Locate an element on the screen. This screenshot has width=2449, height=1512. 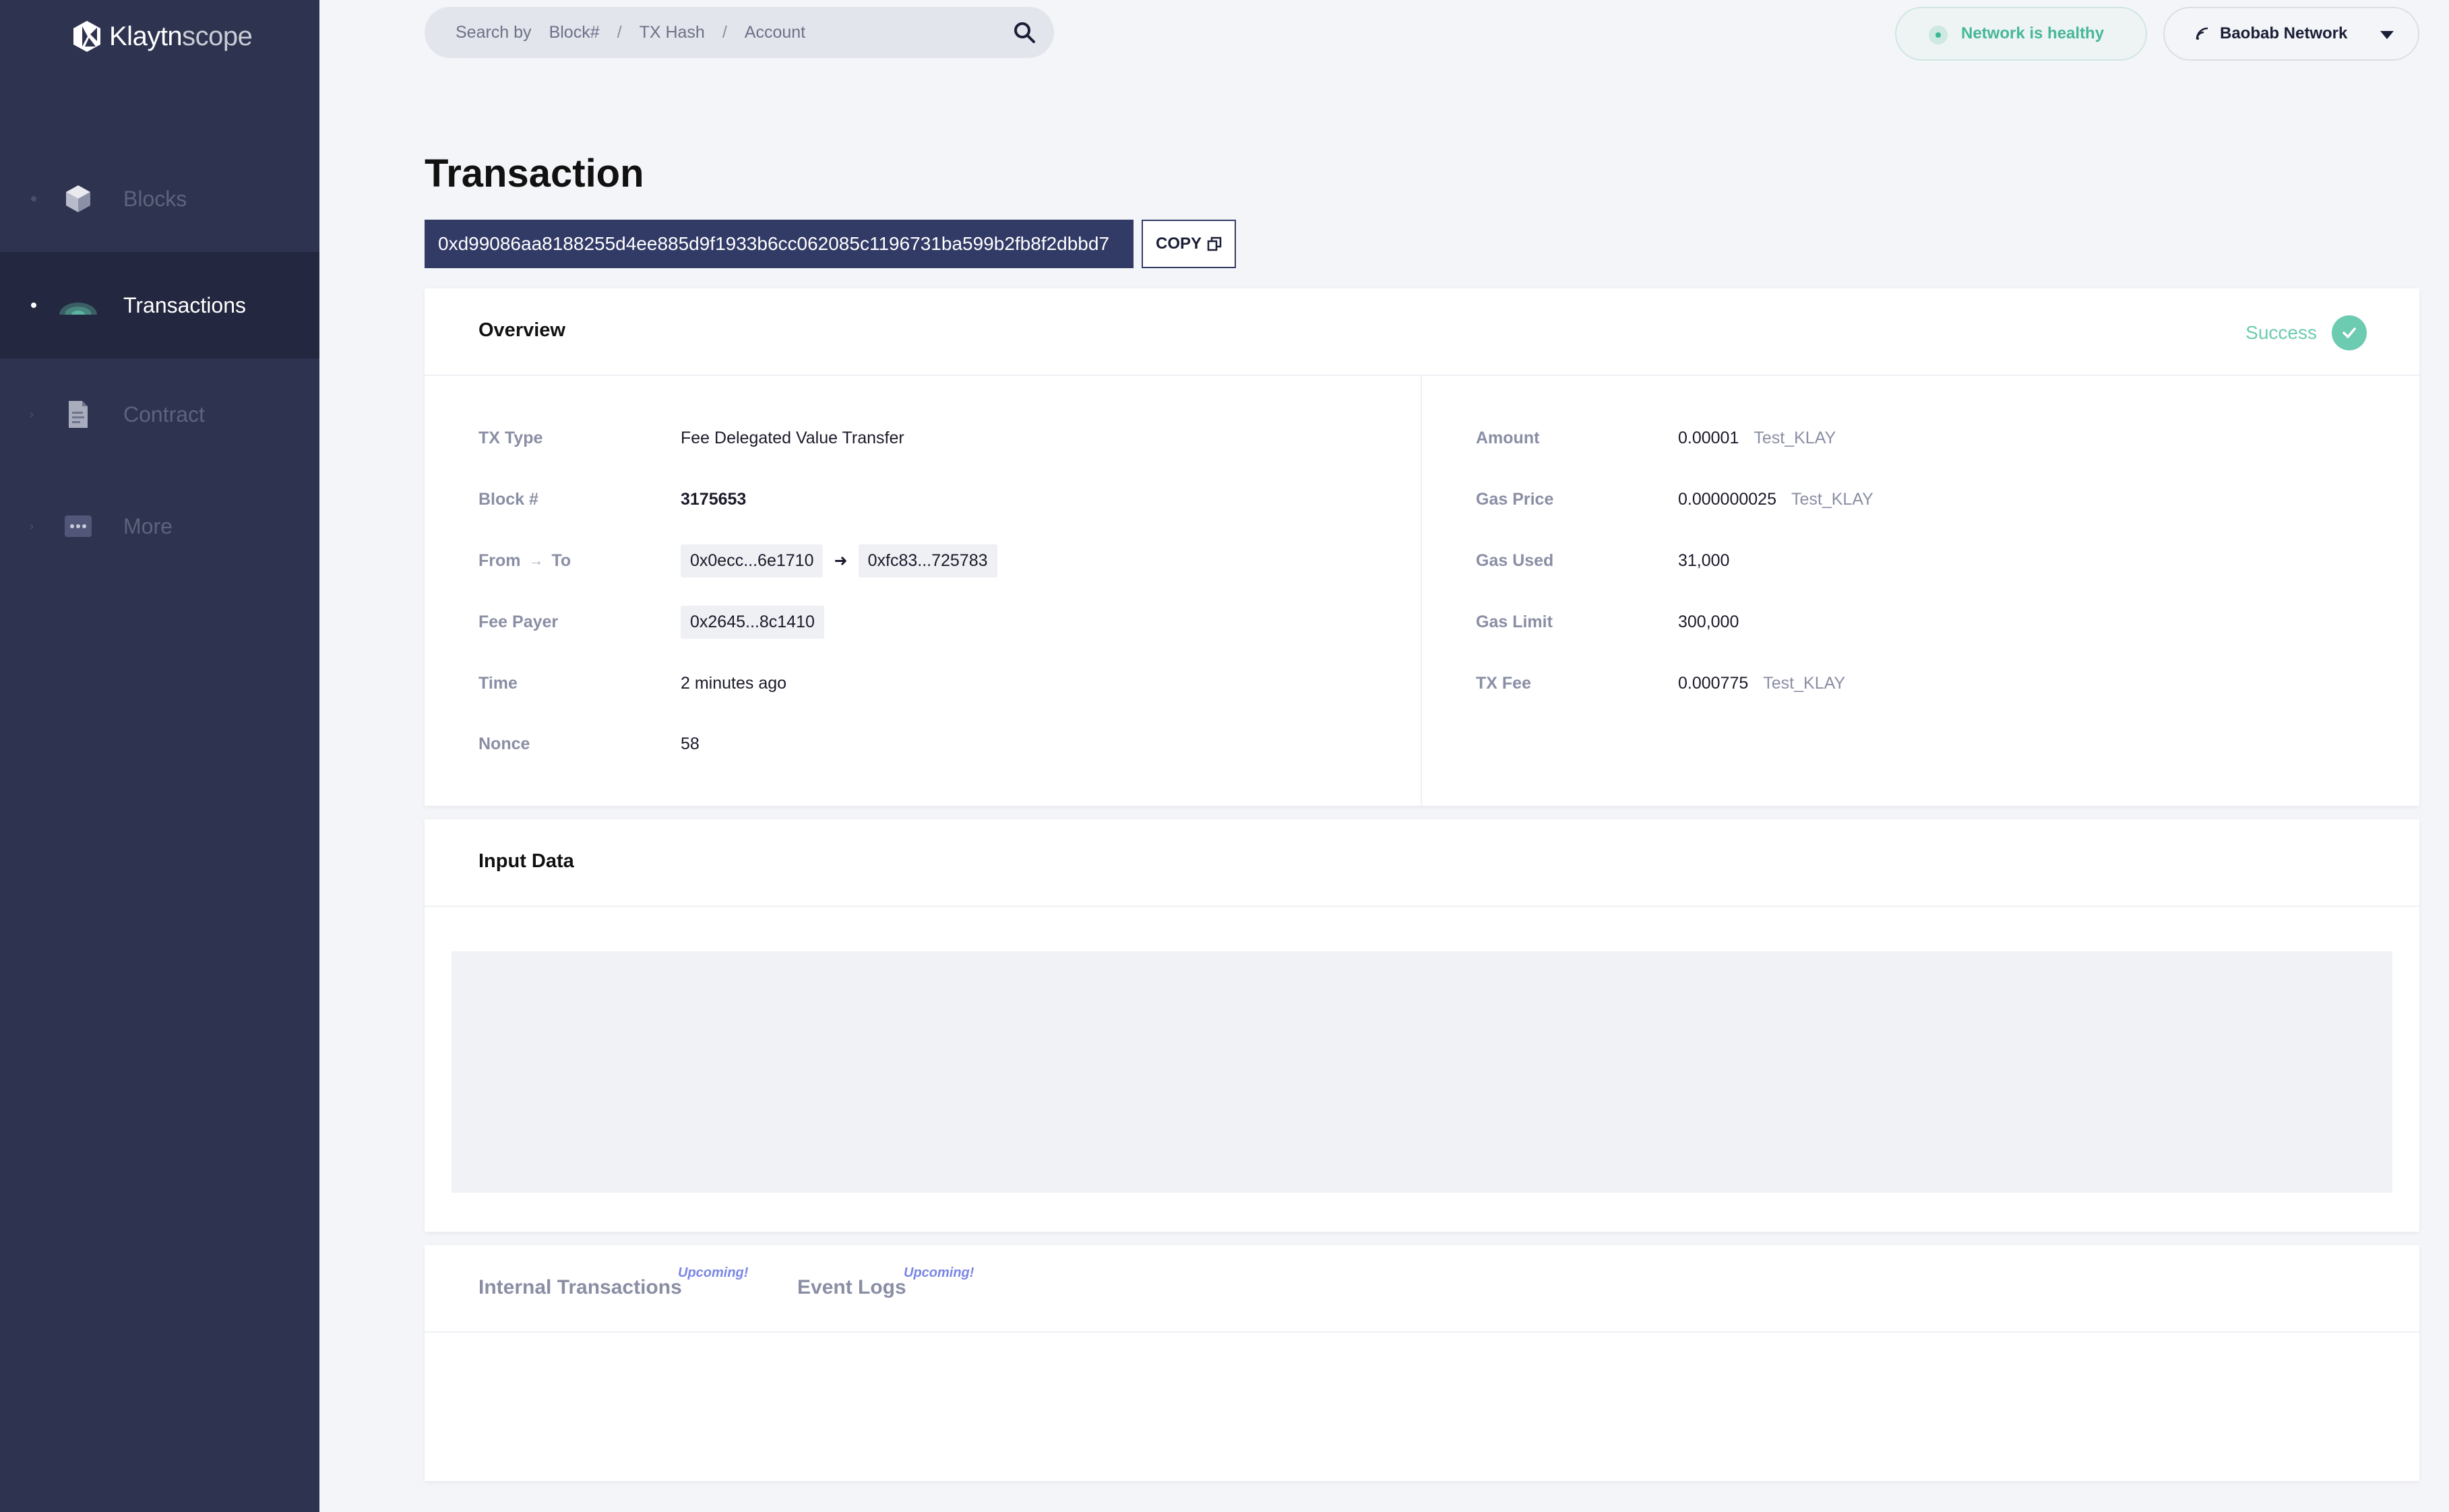
copy-label: COPY is located at coordinates (1178, 244).